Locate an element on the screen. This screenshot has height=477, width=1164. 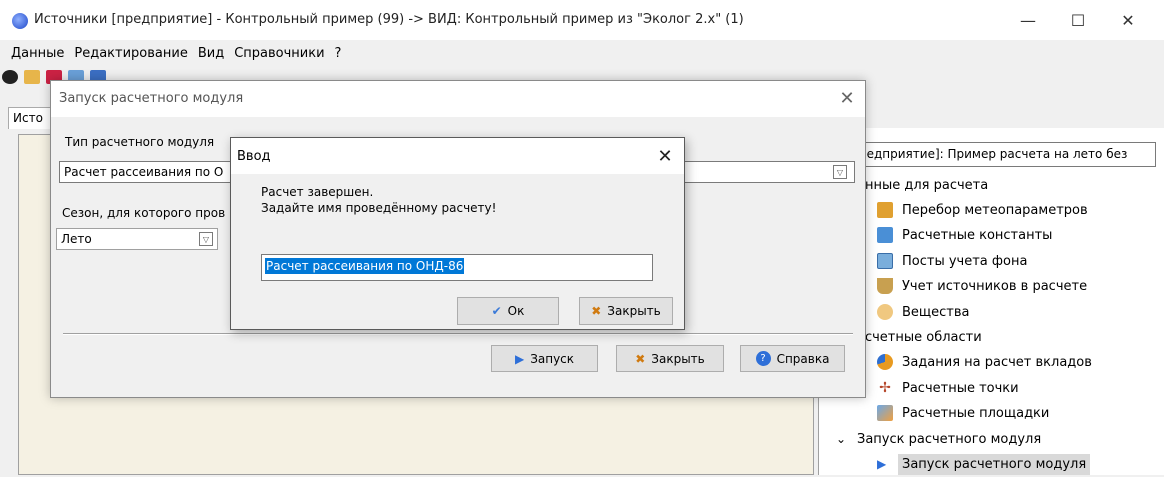
menu-edit: Редактирование is located at coordinates (130, 53).